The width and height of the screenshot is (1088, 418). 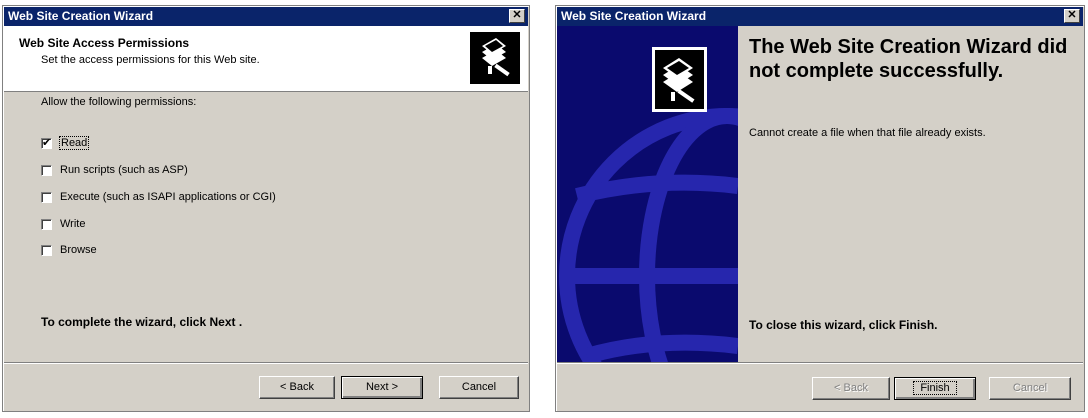 I want to click on globe-watermark-icon, so click(x=648, y=235).